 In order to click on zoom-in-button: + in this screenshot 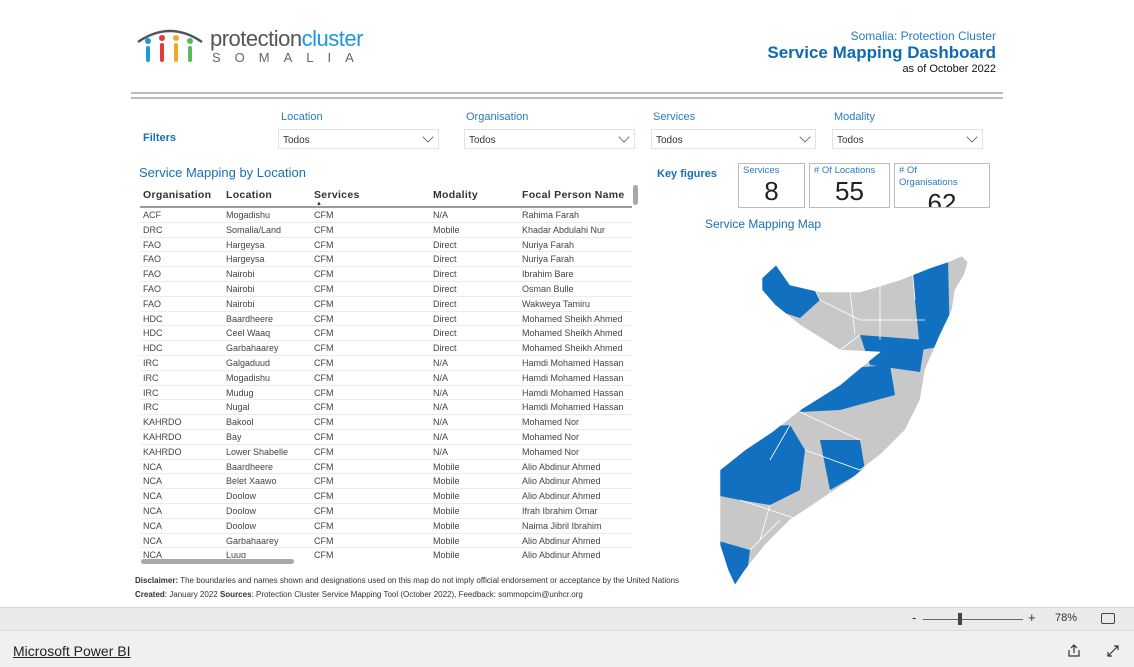, I will do `click(1032, 617)`.